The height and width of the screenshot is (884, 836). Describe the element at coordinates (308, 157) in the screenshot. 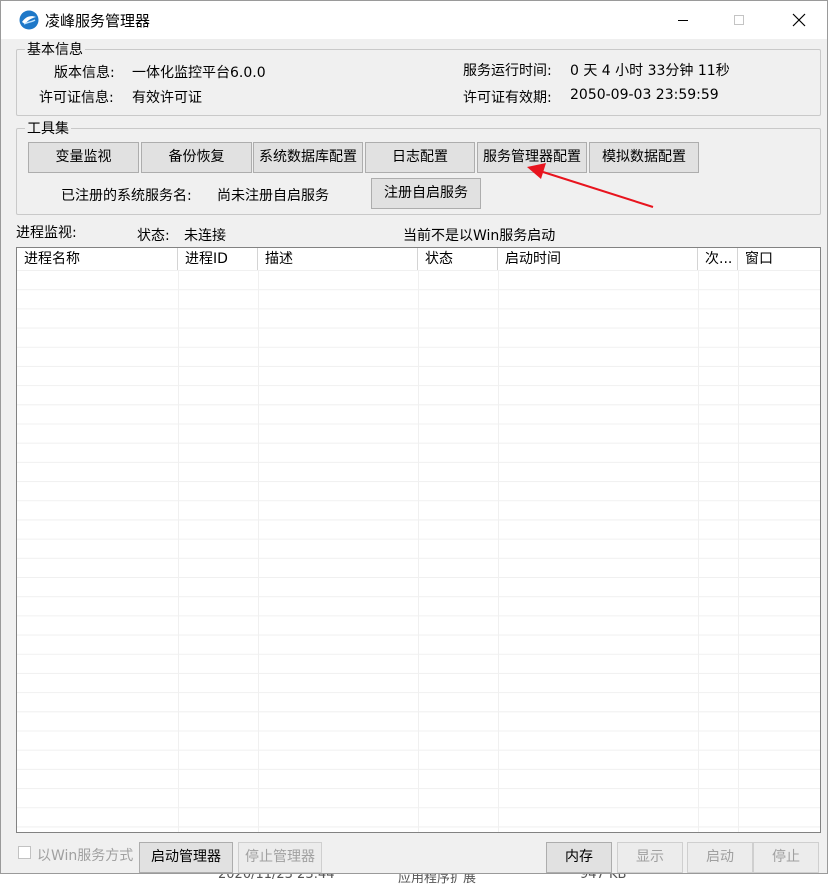

I see `system-db-config-button: 系统数据库配置` at that location.